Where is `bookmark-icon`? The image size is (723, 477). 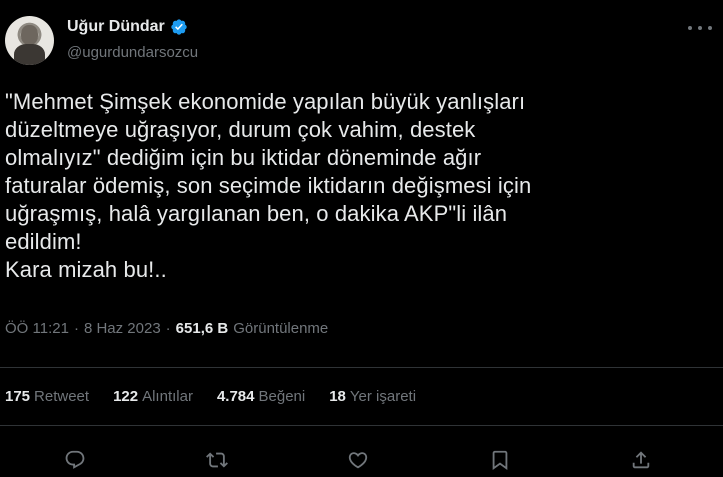 bookmark-icon is located at coordinates (500, 460).